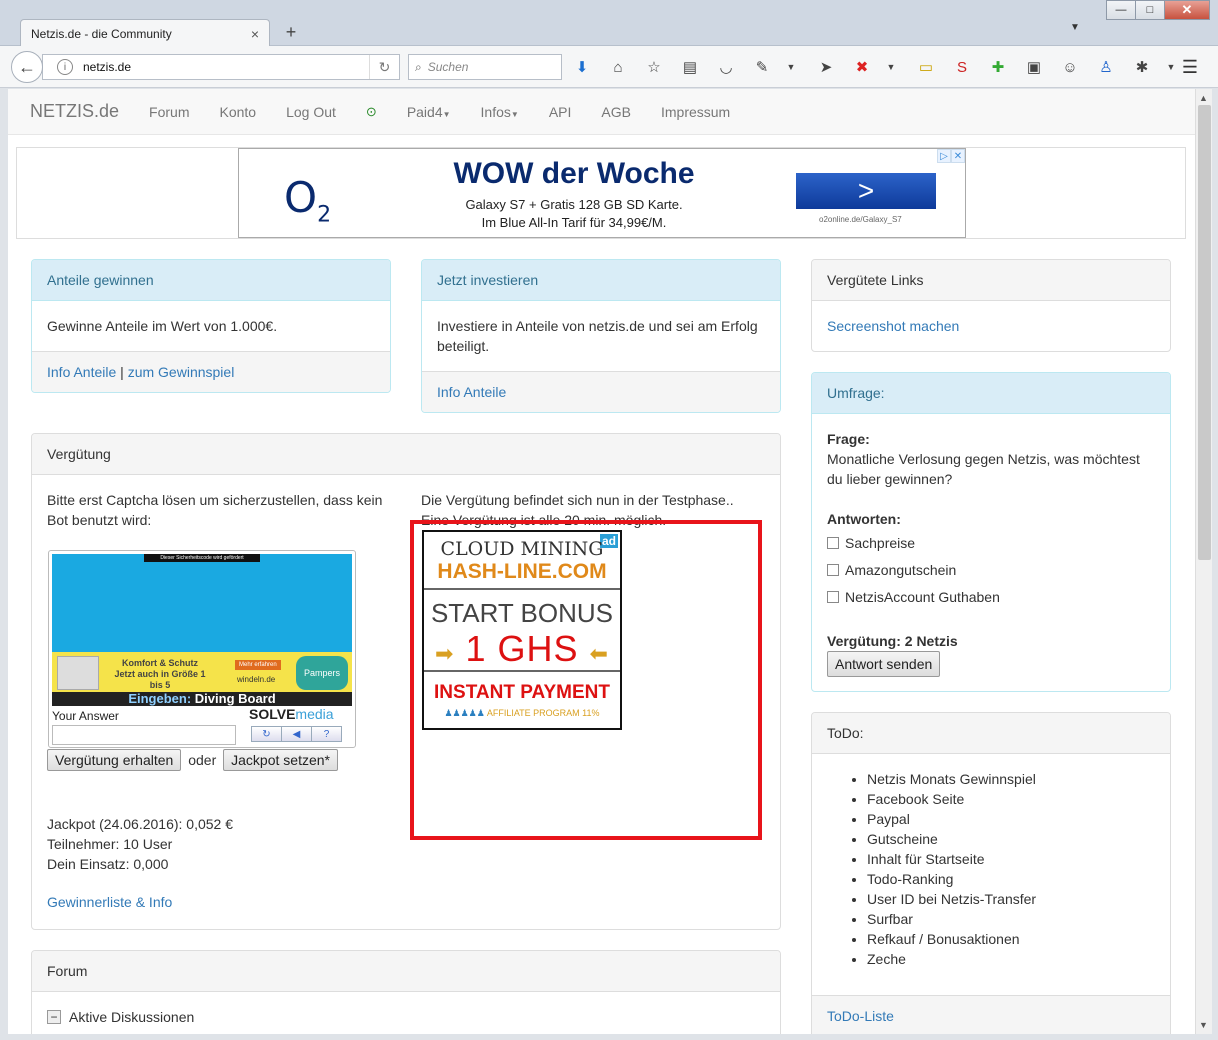 The width and height of the screenshot is (1218, 1040). What do you see at coordinates (893, 326) in the screenshot?
I see `screenshot-link: Secreenshot machen` at bounding box center [893, 326].